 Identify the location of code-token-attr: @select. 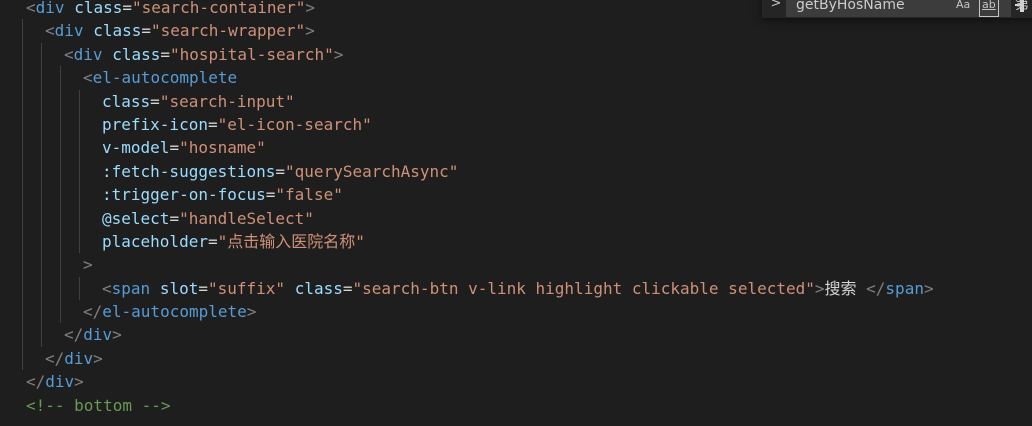
(136, 218).